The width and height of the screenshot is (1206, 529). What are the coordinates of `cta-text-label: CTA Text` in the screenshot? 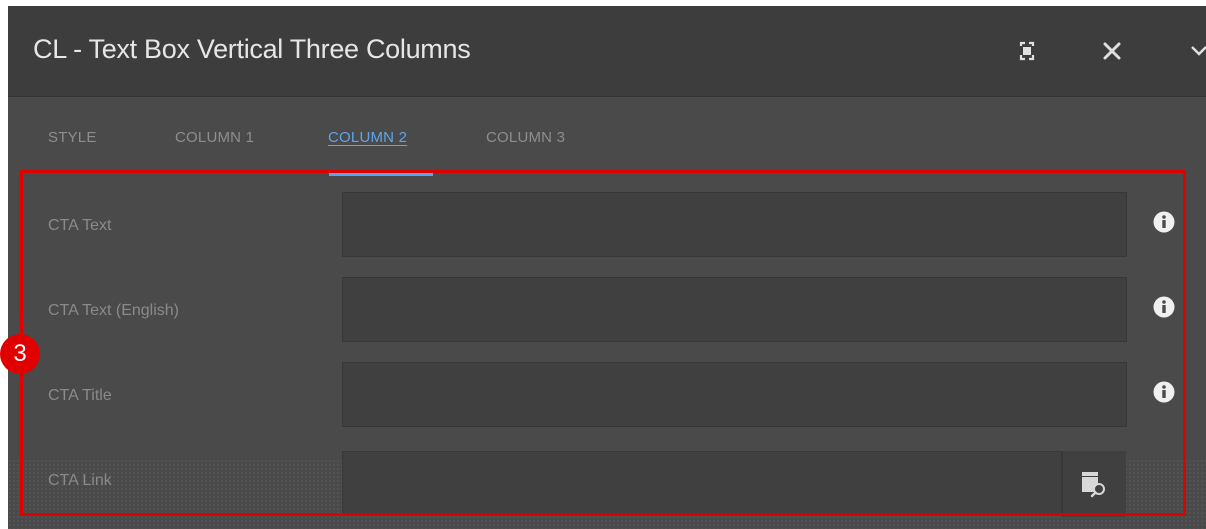 It's located at (80, 225).